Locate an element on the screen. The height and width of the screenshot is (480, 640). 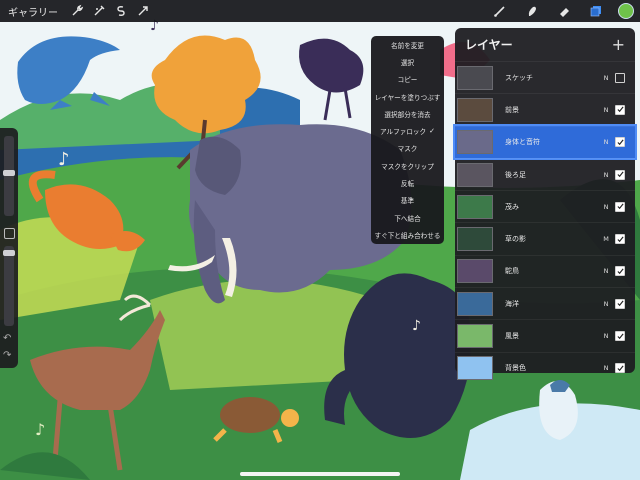
layer-row: 茂み N is located at coordinates (545, 206).